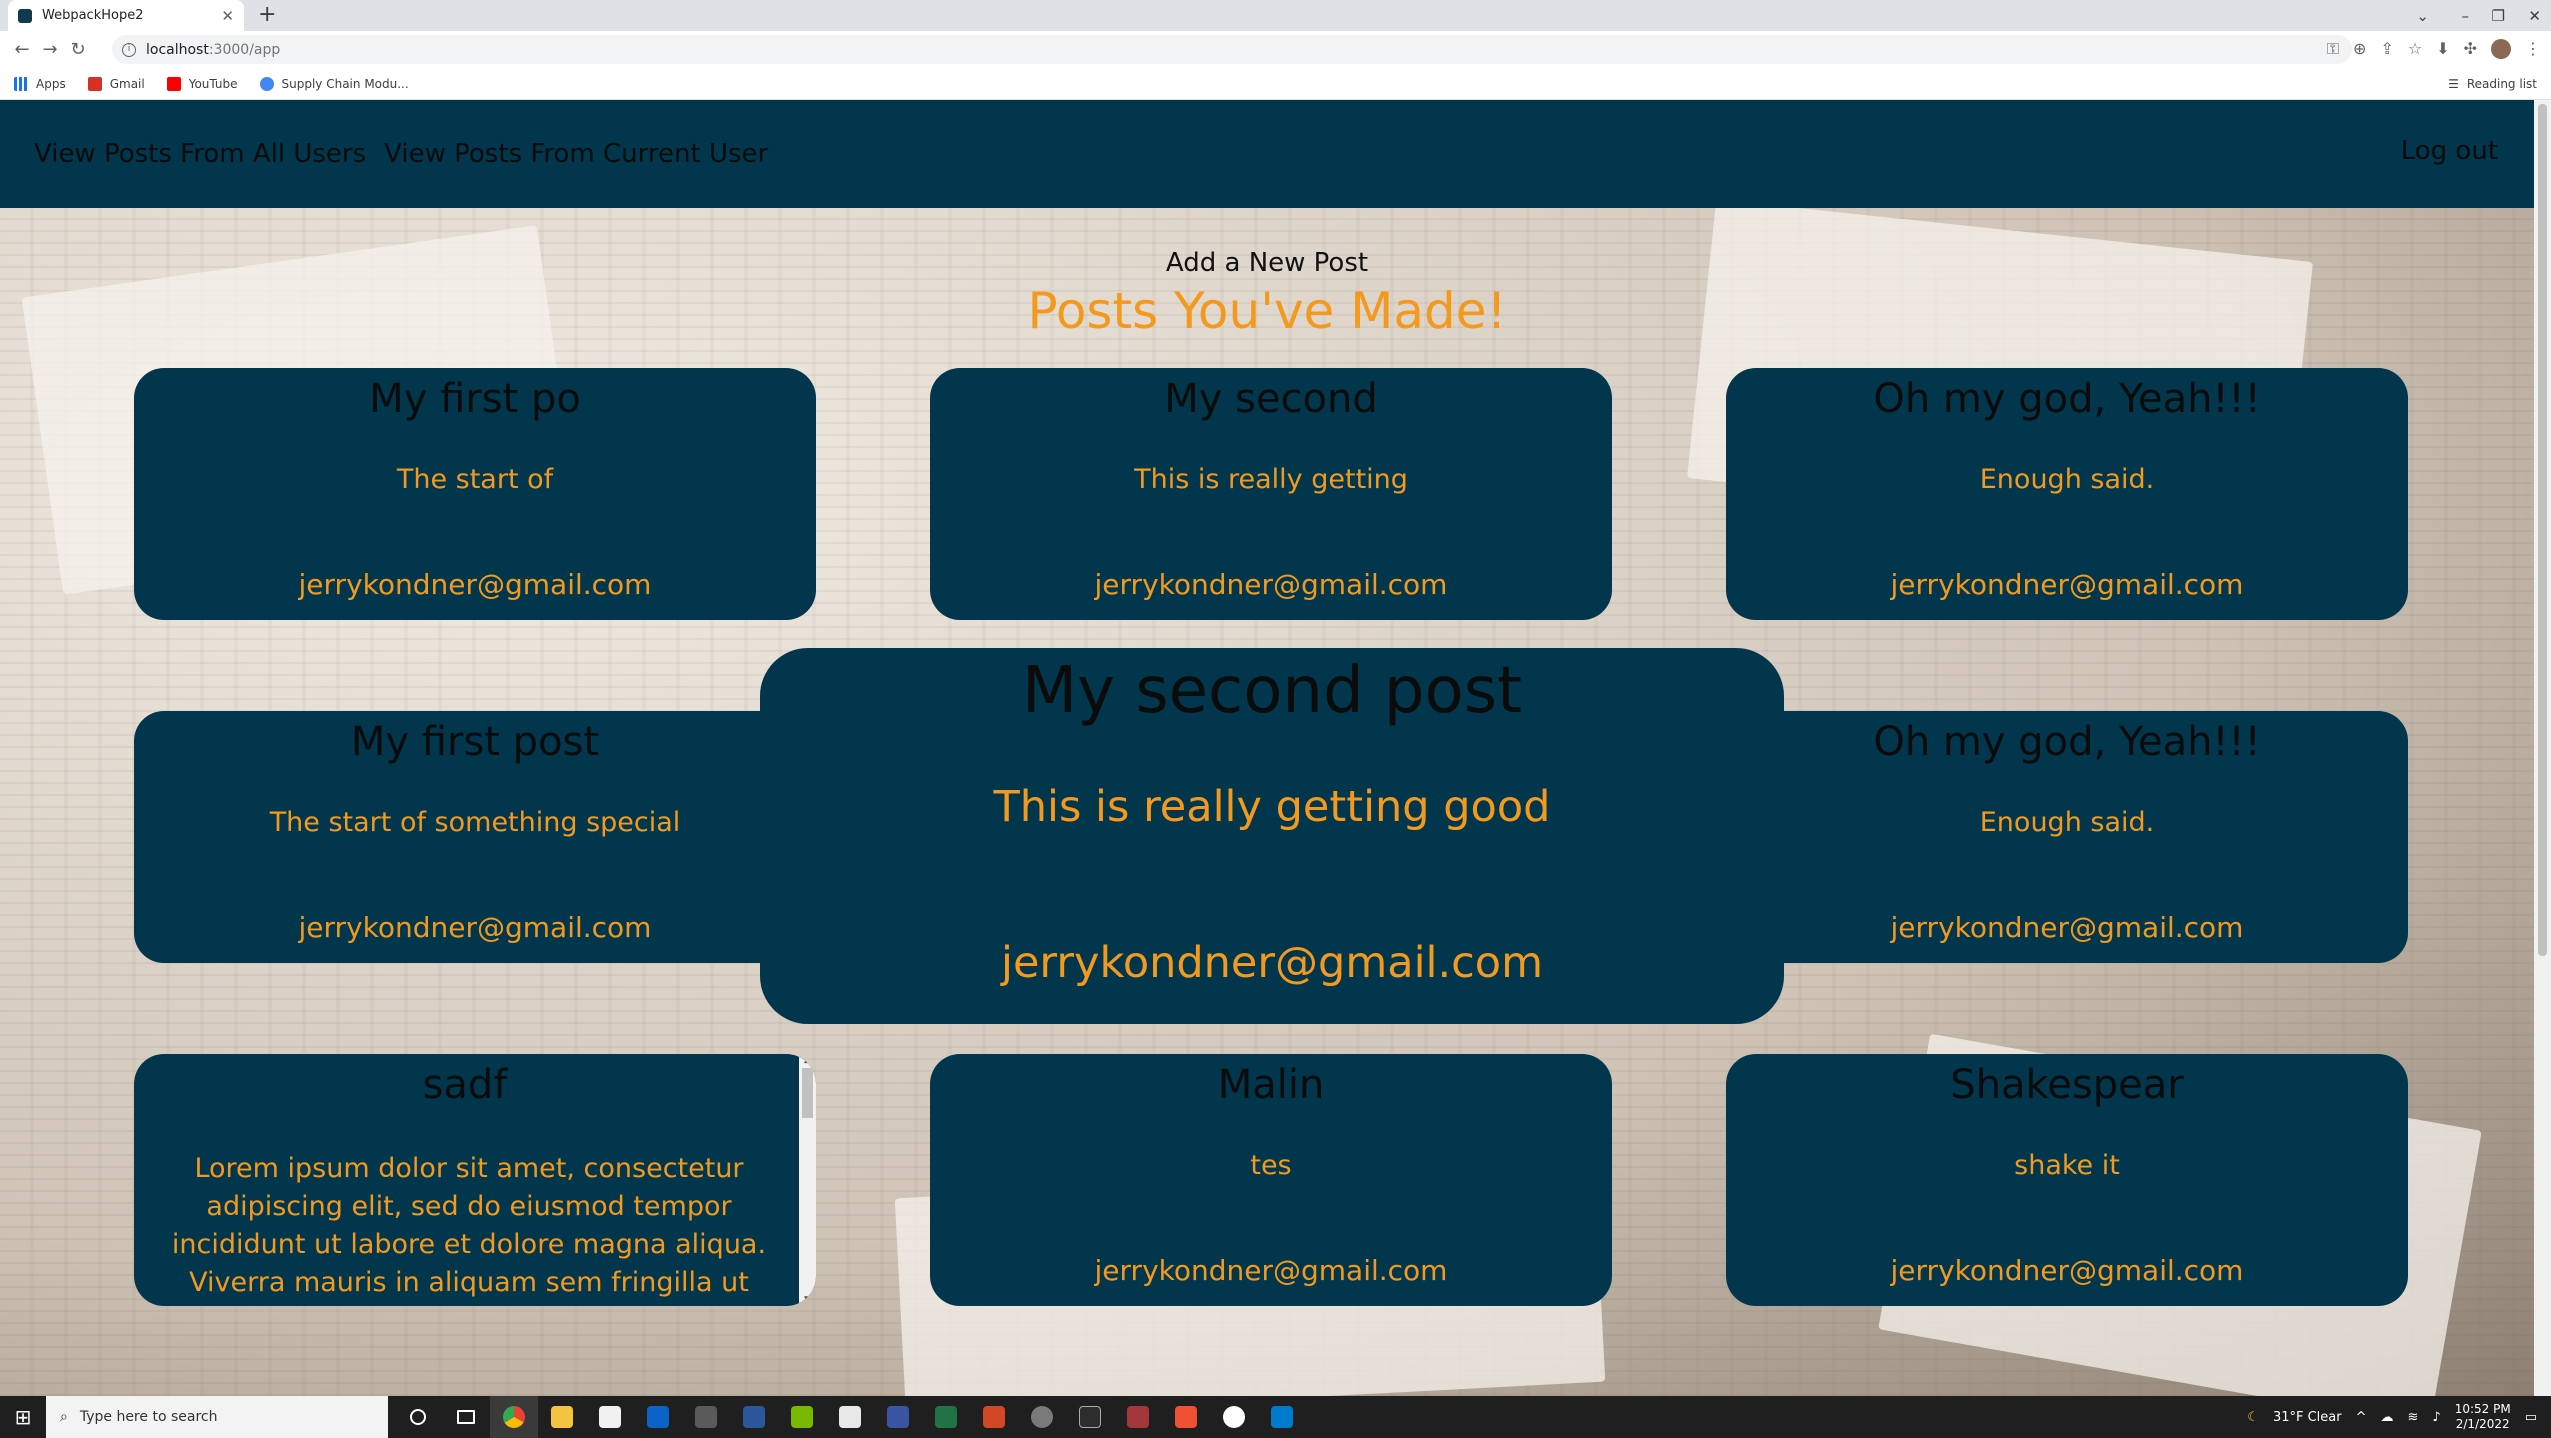 The height and width of the screenshot is (1438, 2551). I want to click on site-info-icon: i, so click(129, 49).